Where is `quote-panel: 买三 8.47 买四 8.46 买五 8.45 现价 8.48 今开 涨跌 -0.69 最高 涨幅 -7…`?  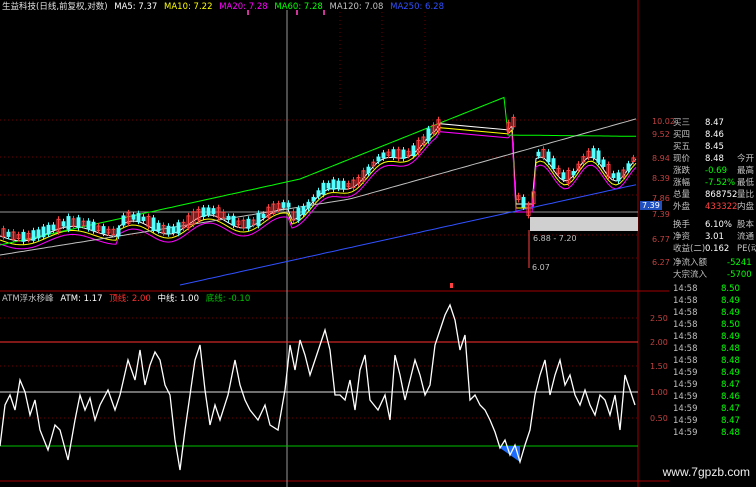 quote-panel: 买三 8.47 买四 8.46 买五 8.45 现价 8.48 今开 涨跌 -0.69 最高 涨幅 -7… is located at coordinates (712, 243).